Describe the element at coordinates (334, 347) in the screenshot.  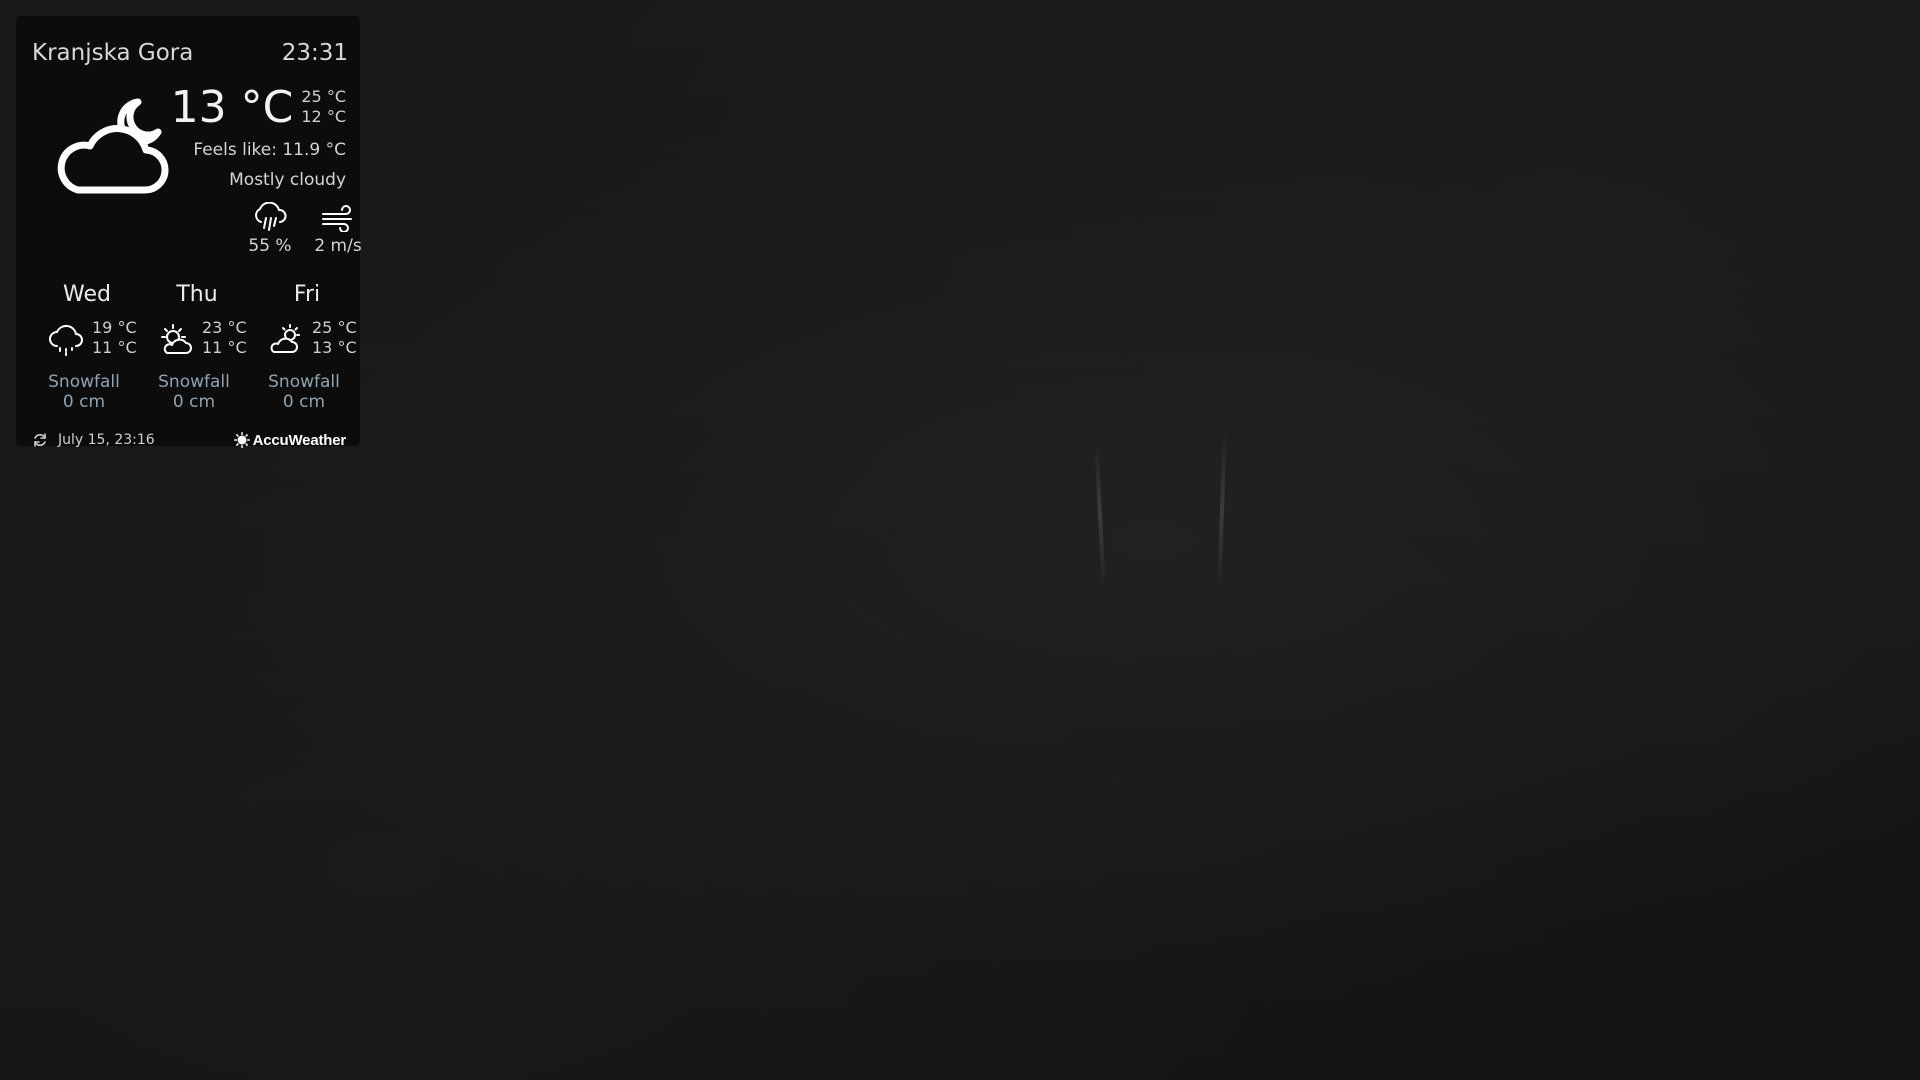
I see `forecast-low: 13 °C` at that location.